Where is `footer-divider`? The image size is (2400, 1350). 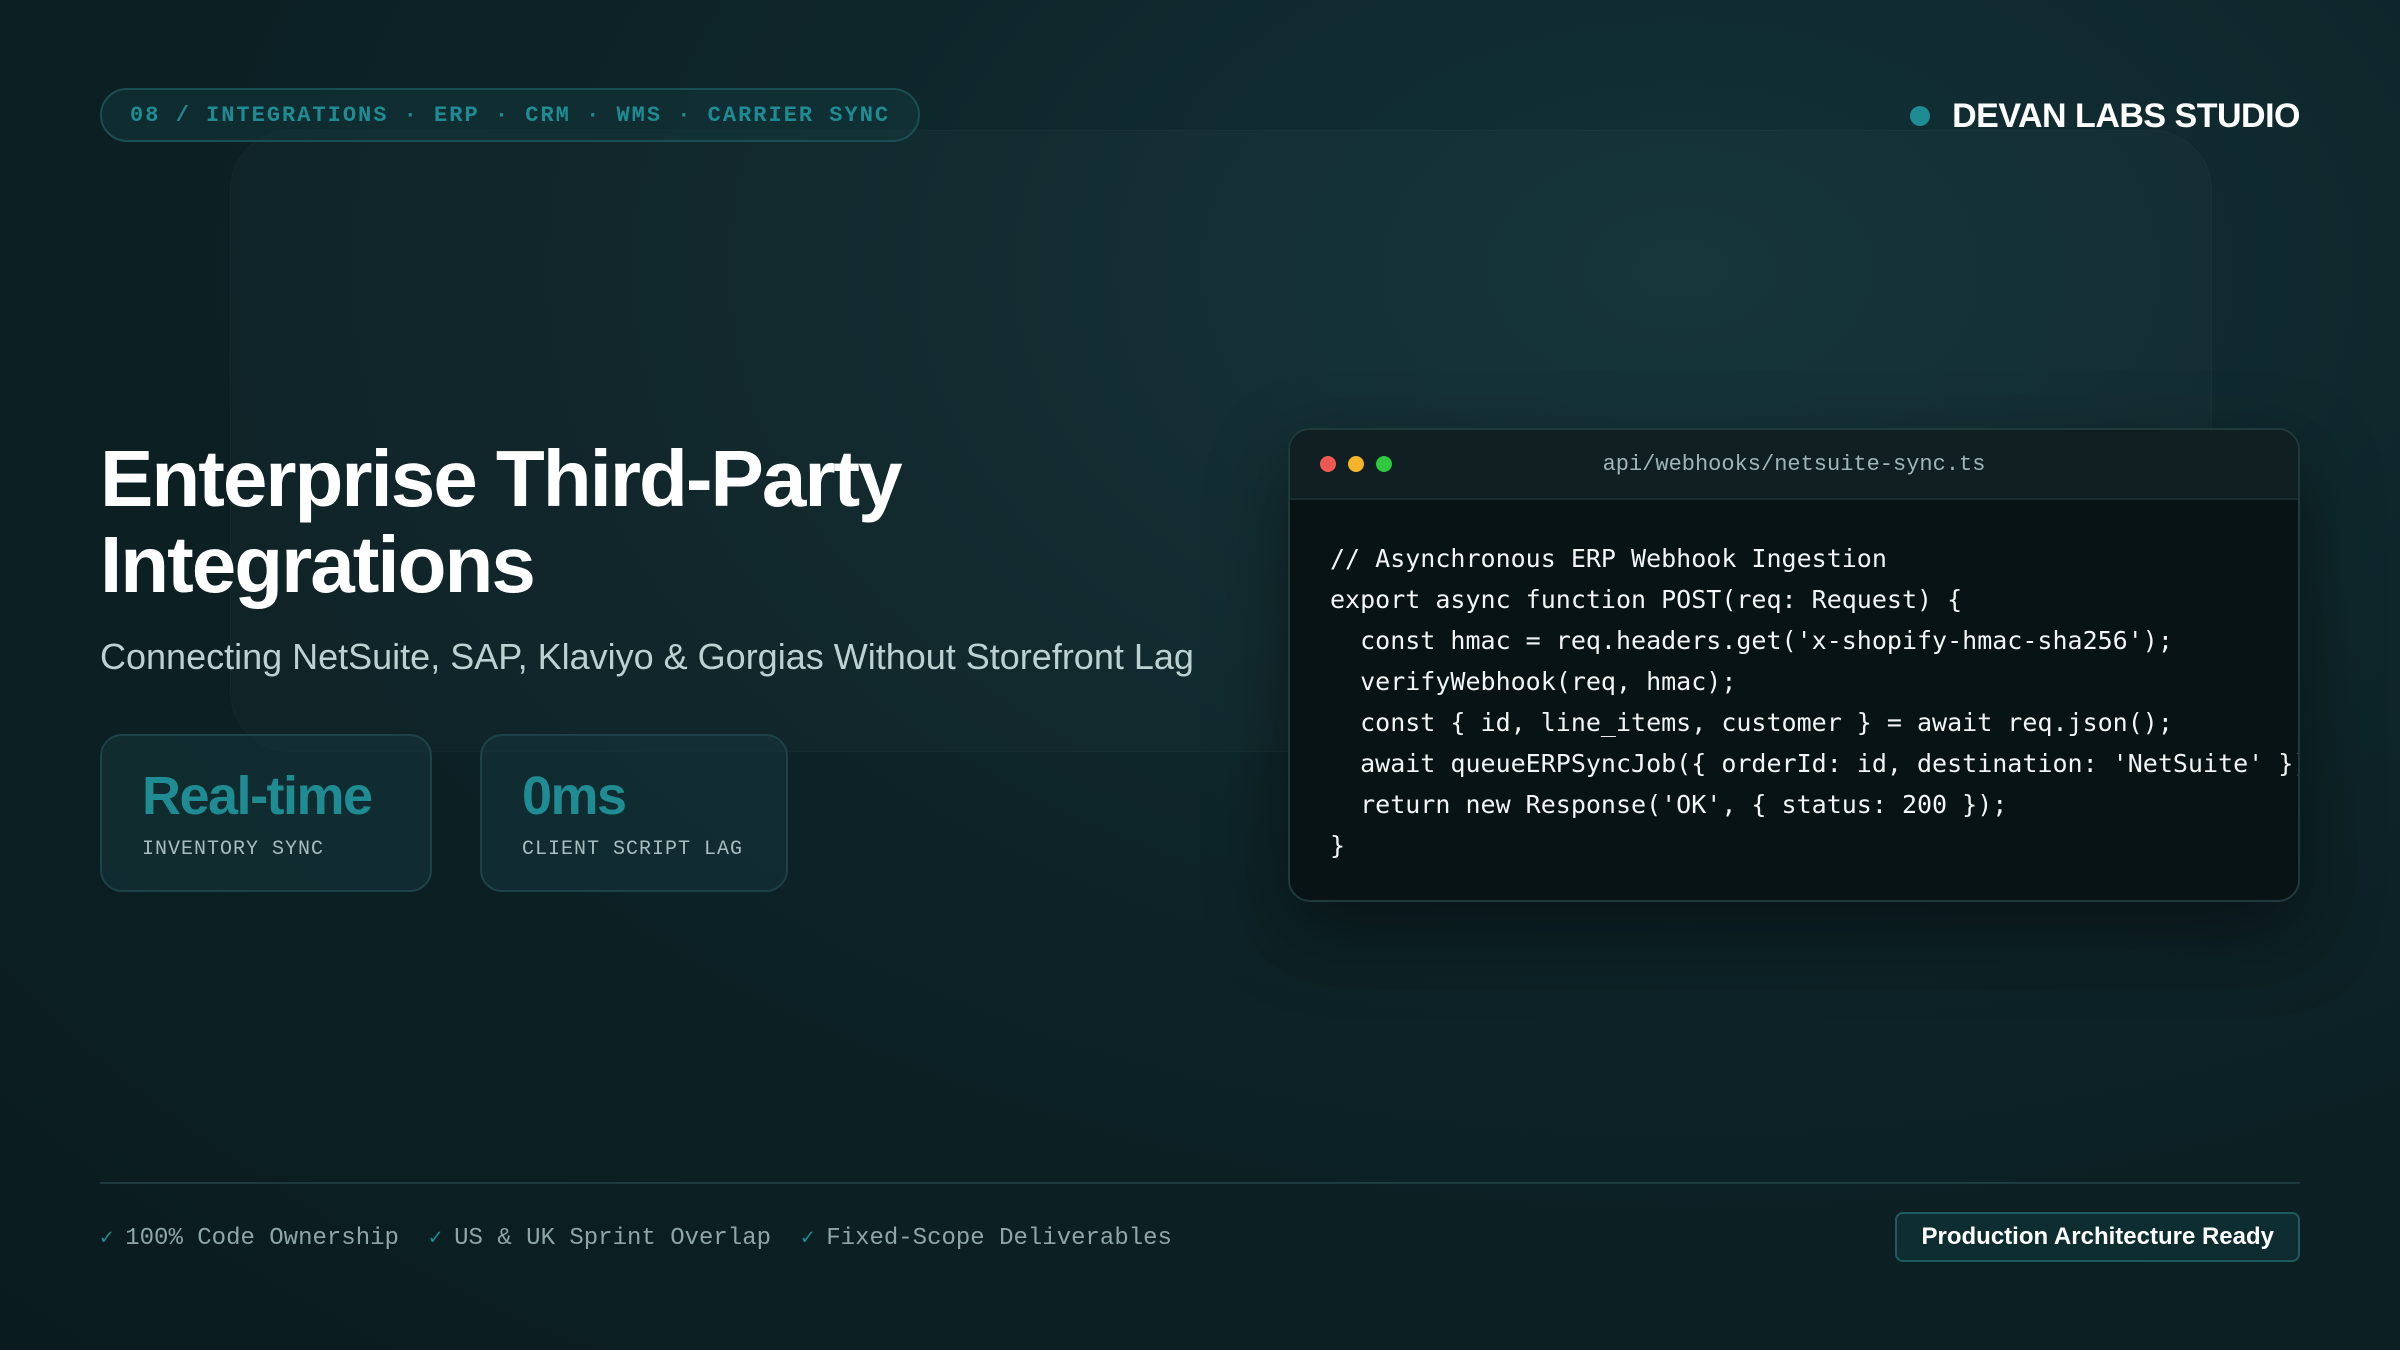 footer-divider is located at coordinates (1200, 1183).